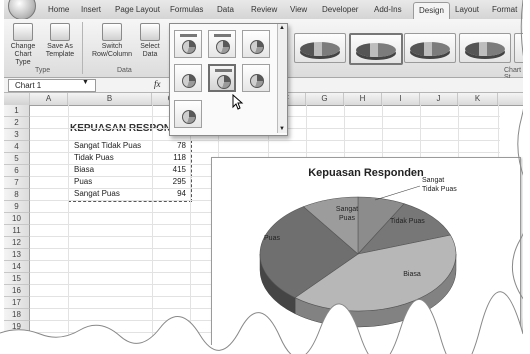 The width and height of the screenshot is (530, 354). Describe the element at coordinates (17, 327) in the screenshot. I see `row-header: 19` at that location.